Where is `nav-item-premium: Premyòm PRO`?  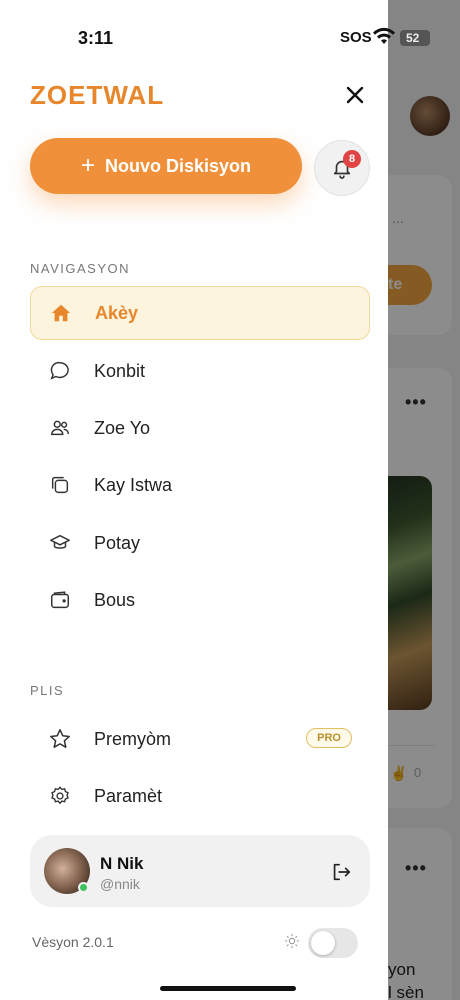 nav-item-premium: Premyòm PRO is located at coordinates (200, 739).